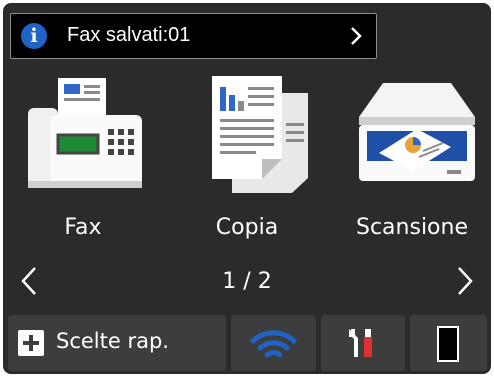 This screenshot has width=494, height=377. Describe the element at coordinates (34, 36) in the screenshot. I see `info-icon: i` at that location.